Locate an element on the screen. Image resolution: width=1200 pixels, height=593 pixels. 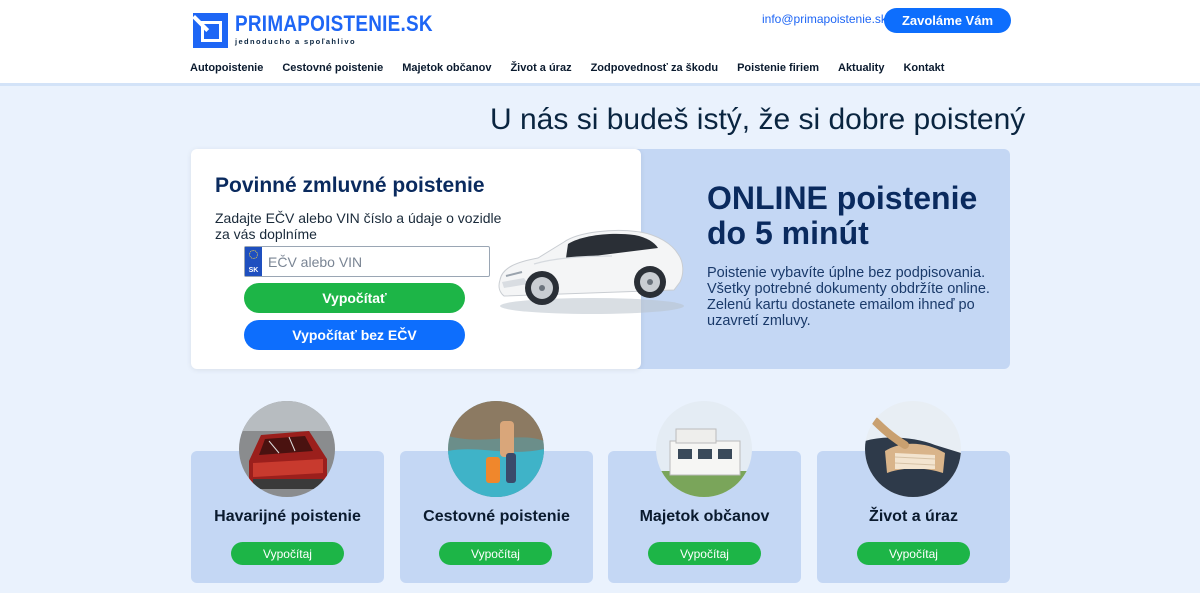
card-button-havarijne: Vypočítaj is located at coordinates (287, 553).